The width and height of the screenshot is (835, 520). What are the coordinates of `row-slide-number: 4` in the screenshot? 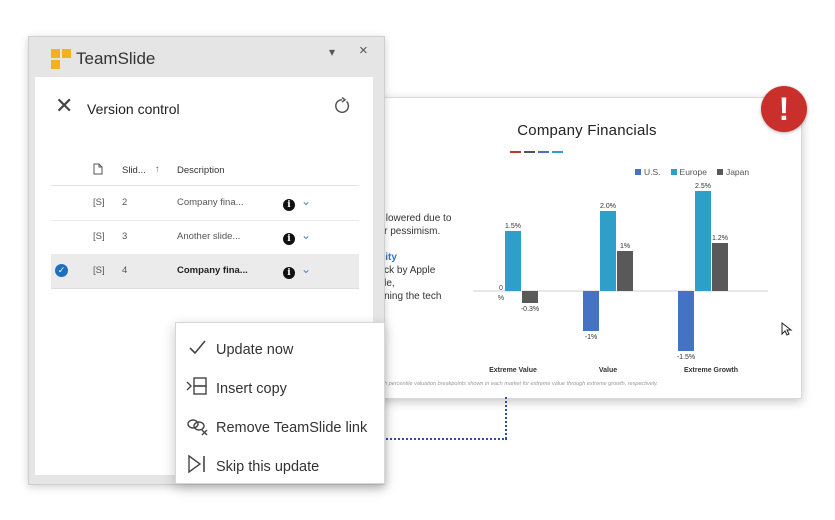 It's located at (125, 270).